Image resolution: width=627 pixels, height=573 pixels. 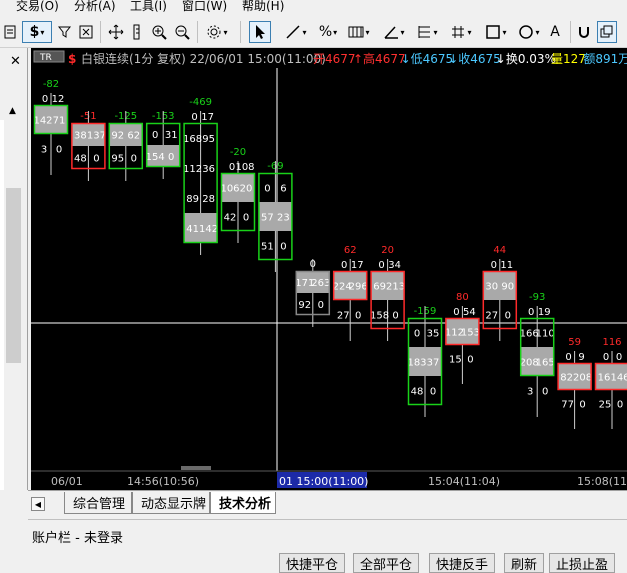 I want to click on menu-window: 窗口(W), so click(x=204, y=7).